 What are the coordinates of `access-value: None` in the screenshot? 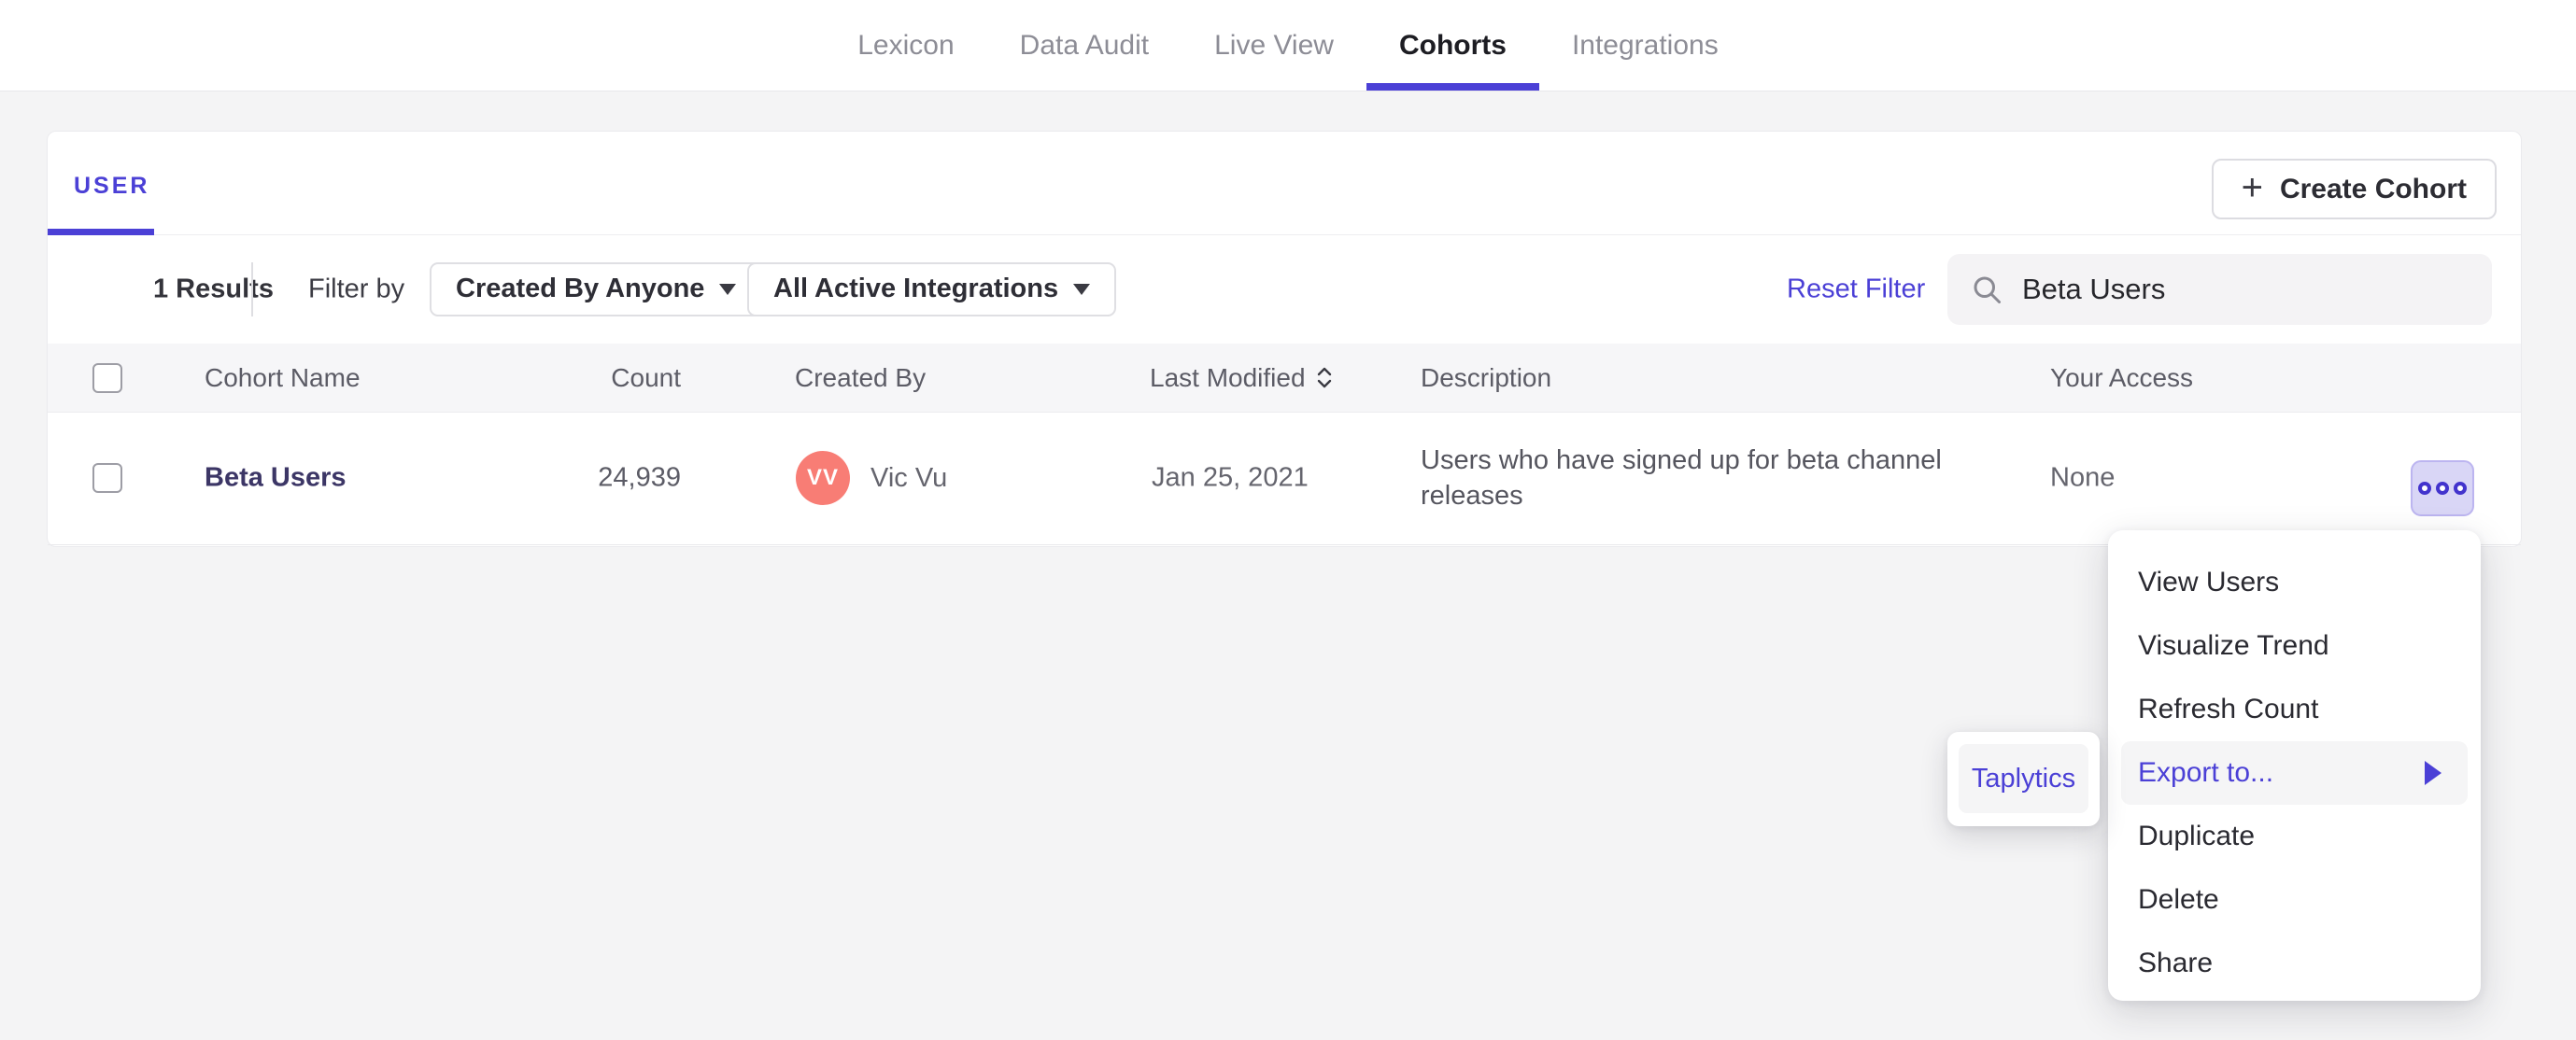 It's located at (2083, 477).